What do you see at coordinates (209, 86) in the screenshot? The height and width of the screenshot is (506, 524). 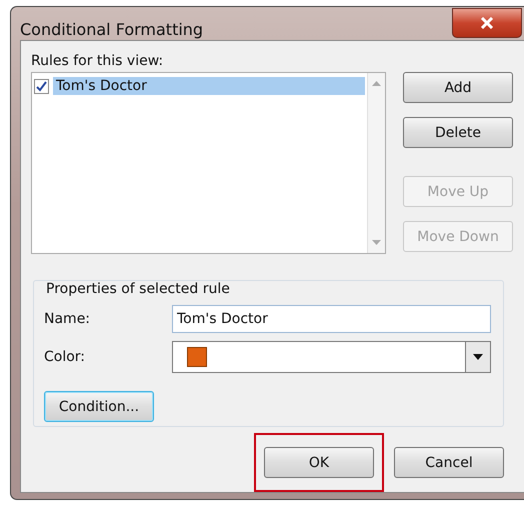 I see `rule-item: Tom's Doctor` at bounding box center [209, 86].